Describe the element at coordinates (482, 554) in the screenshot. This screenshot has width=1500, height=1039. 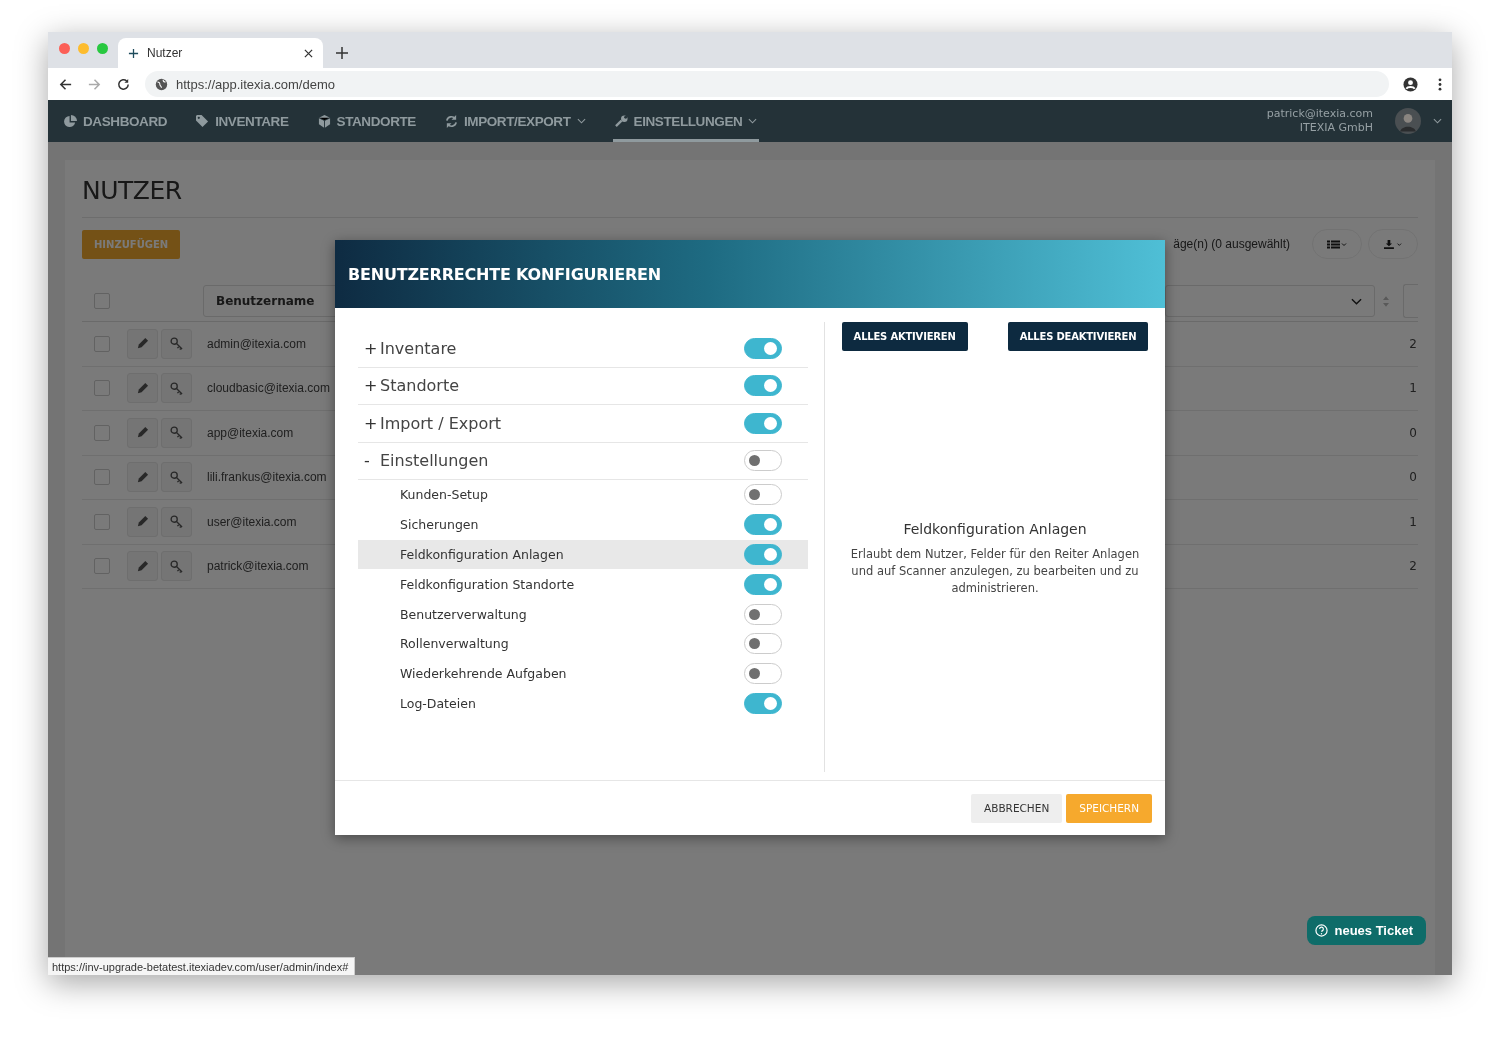
I see `permission-label: Feldkonfiguration Anlagen` at that location.